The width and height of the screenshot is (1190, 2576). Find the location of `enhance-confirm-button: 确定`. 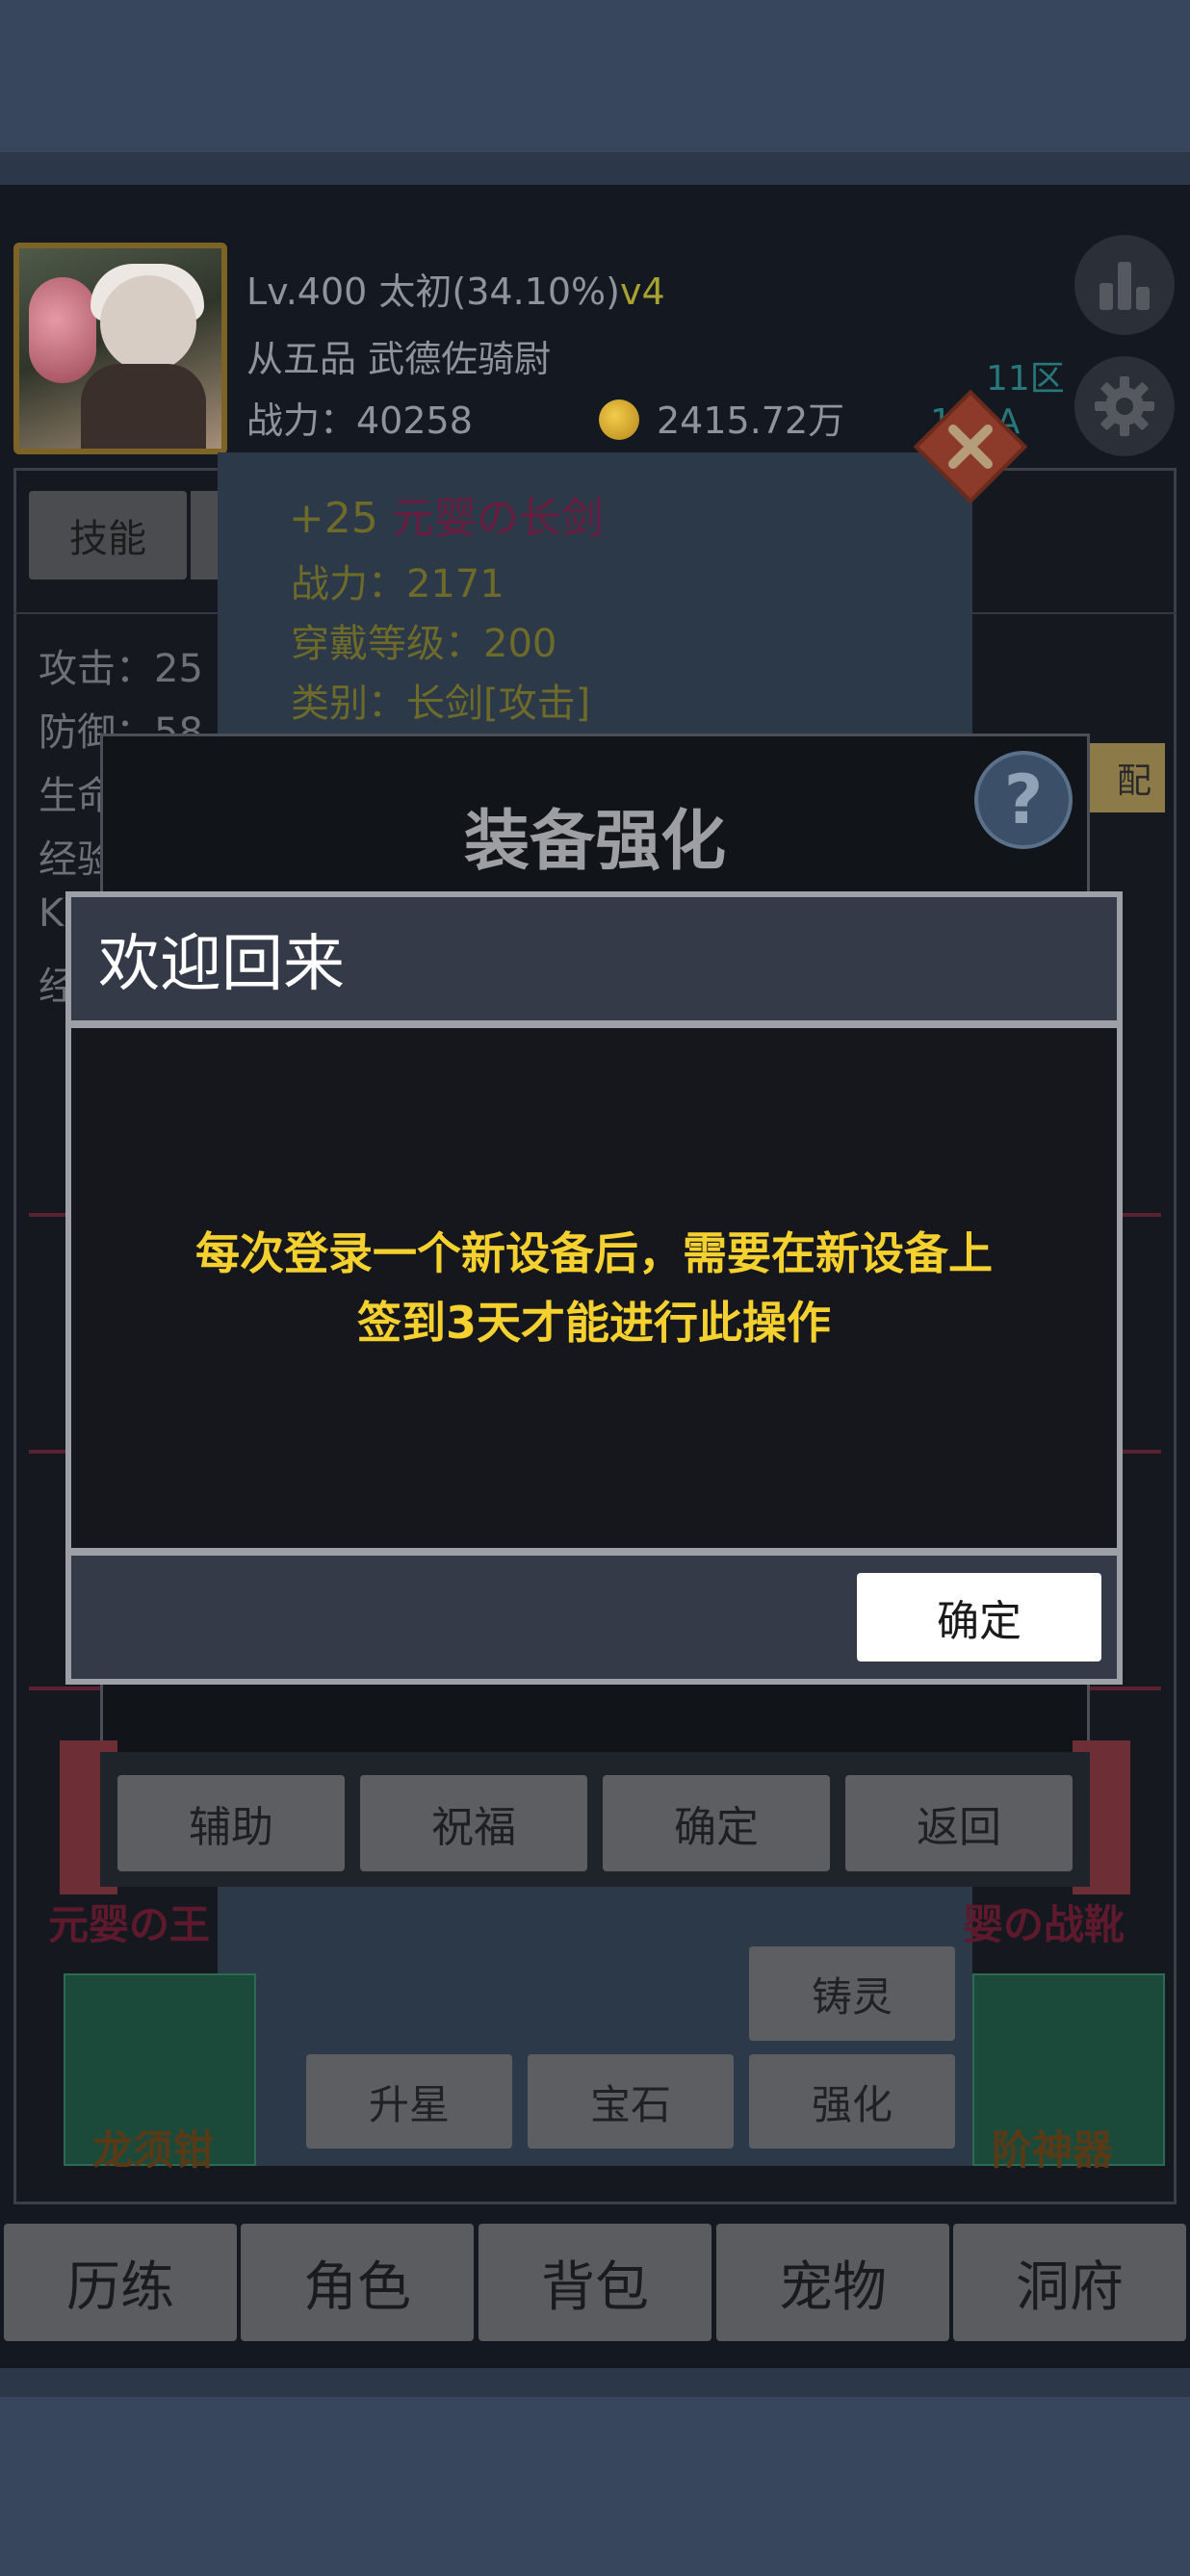

enhance-confirm-button: 确定 is located at coordinates (717, 1823).